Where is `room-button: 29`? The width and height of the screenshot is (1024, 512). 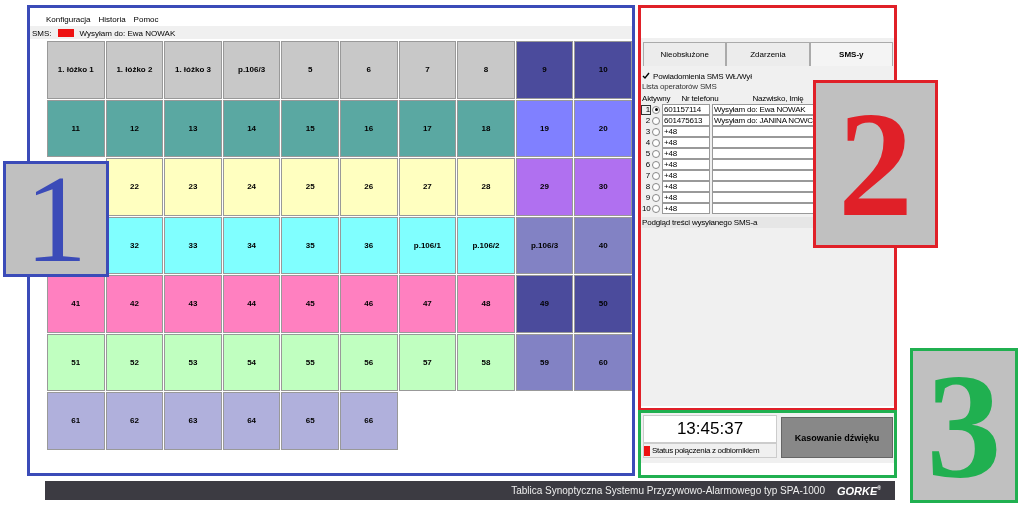 room-button: 29 is located at coordinates (544, 187).